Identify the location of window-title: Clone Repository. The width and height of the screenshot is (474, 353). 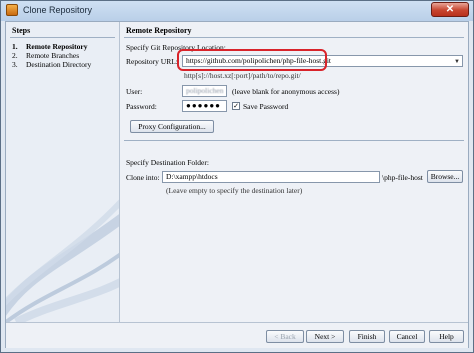
(58, 10).